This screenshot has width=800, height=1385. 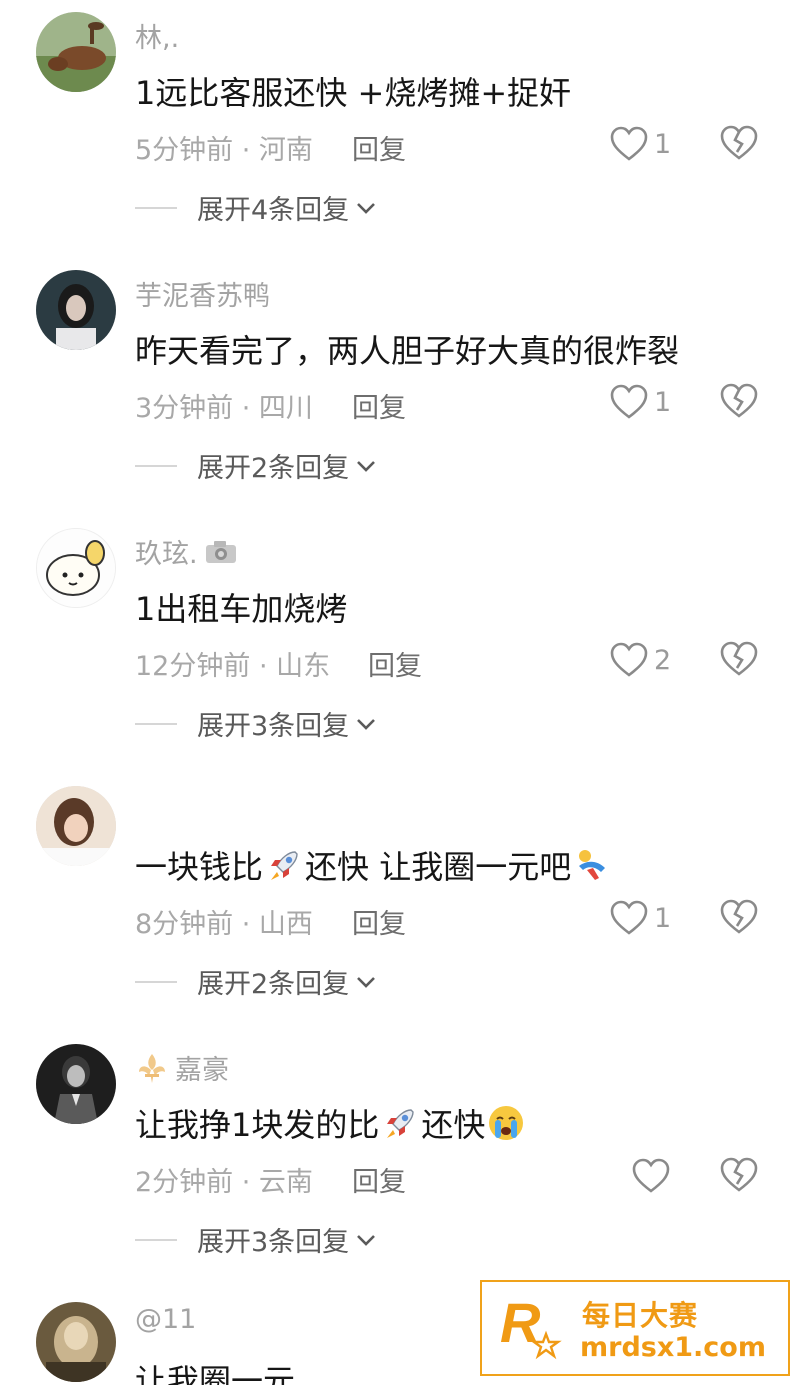 I want to click on username-text: 芋泥香苏鸭, so click(x=202, y=293).